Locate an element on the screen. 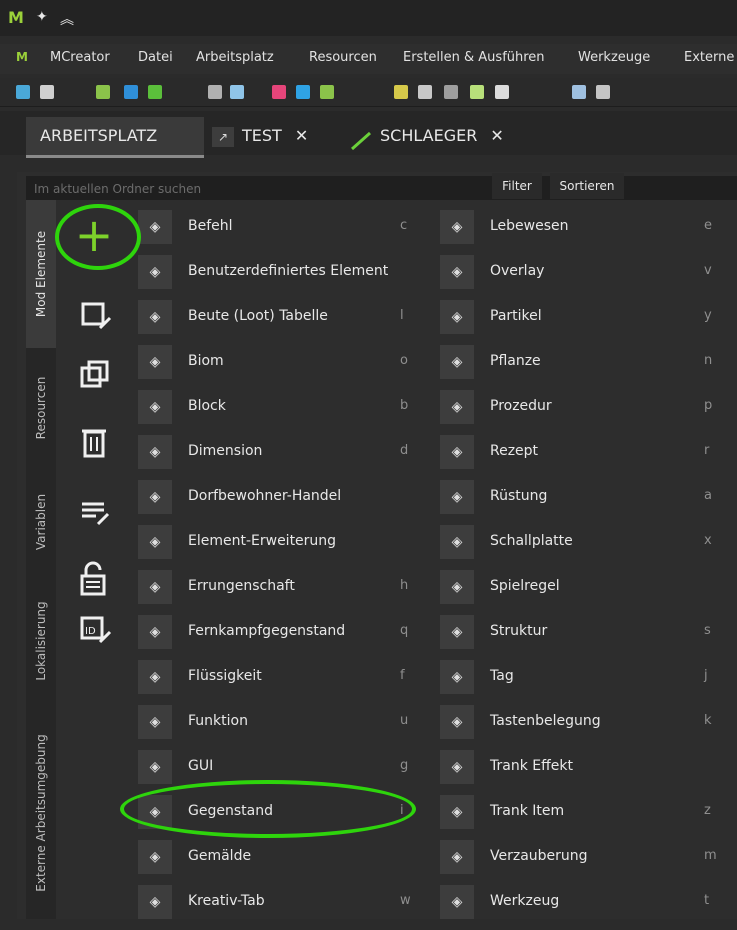 This screenshot has height=930, width=737. grid-blue-icon is located at coordinates (303, 92).